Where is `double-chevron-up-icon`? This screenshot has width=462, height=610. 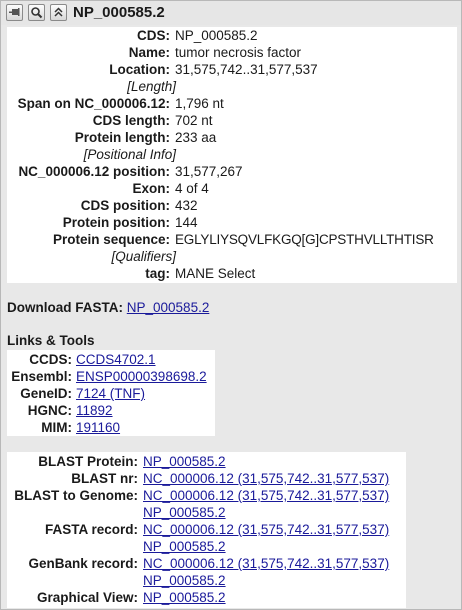 double-chevron-up-icon is located at coordinates (58, 12).